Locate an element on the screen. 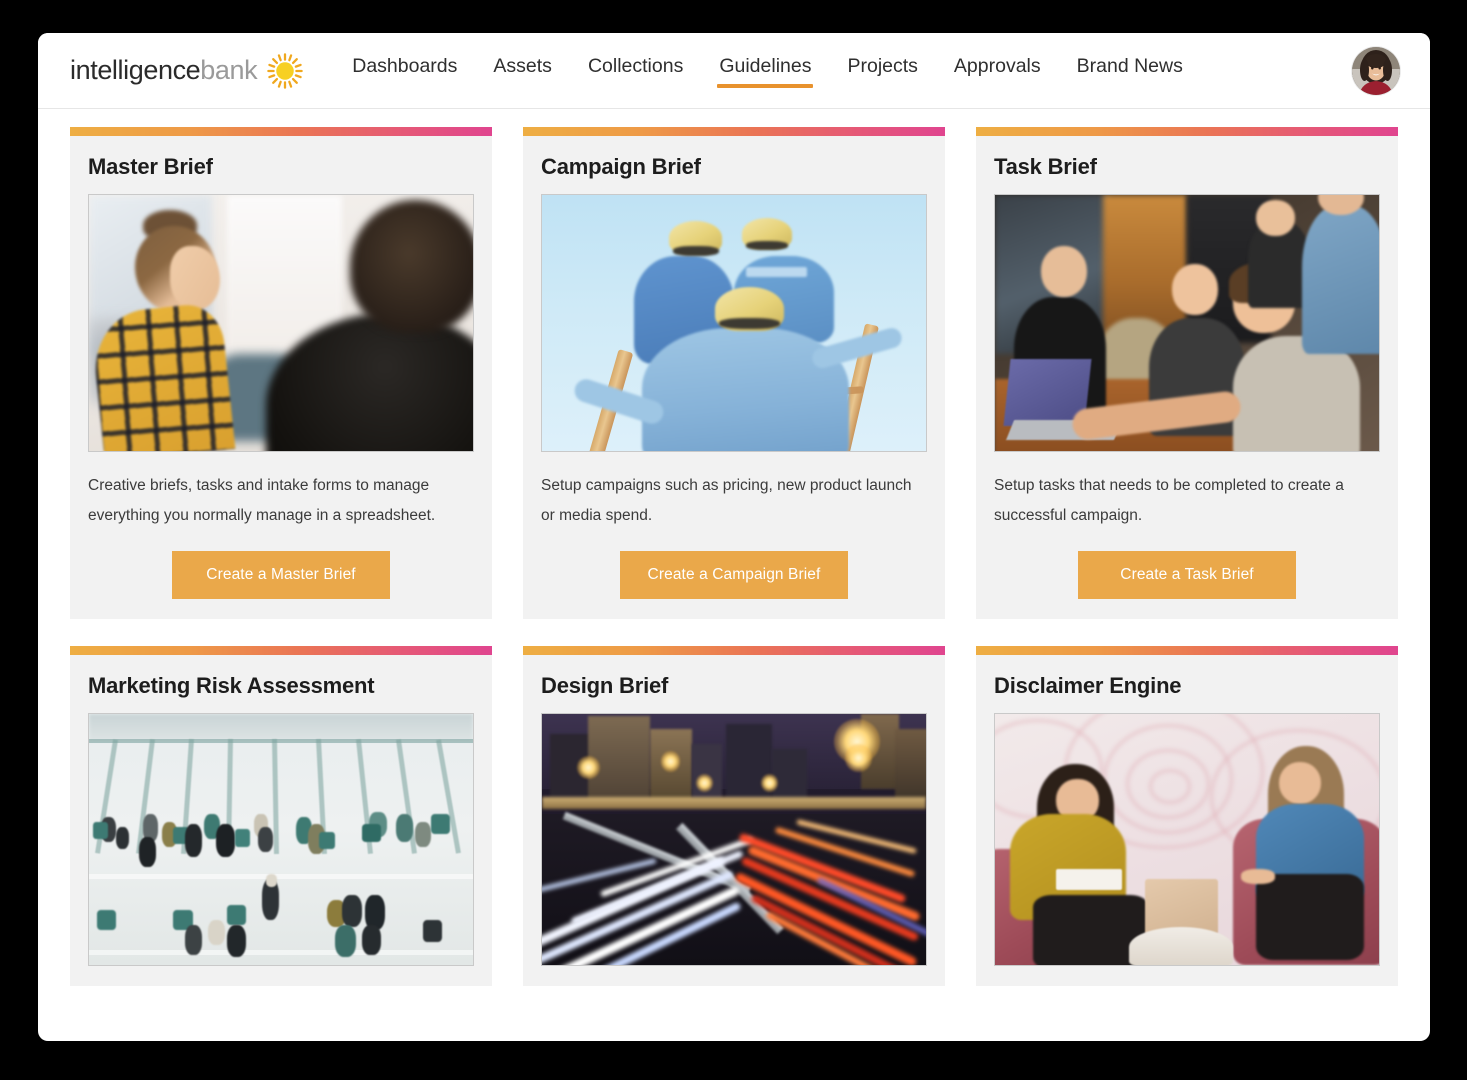 The image size is (1467, 1080). nav-item-collections: Collections is located at coordinates (635, 70).